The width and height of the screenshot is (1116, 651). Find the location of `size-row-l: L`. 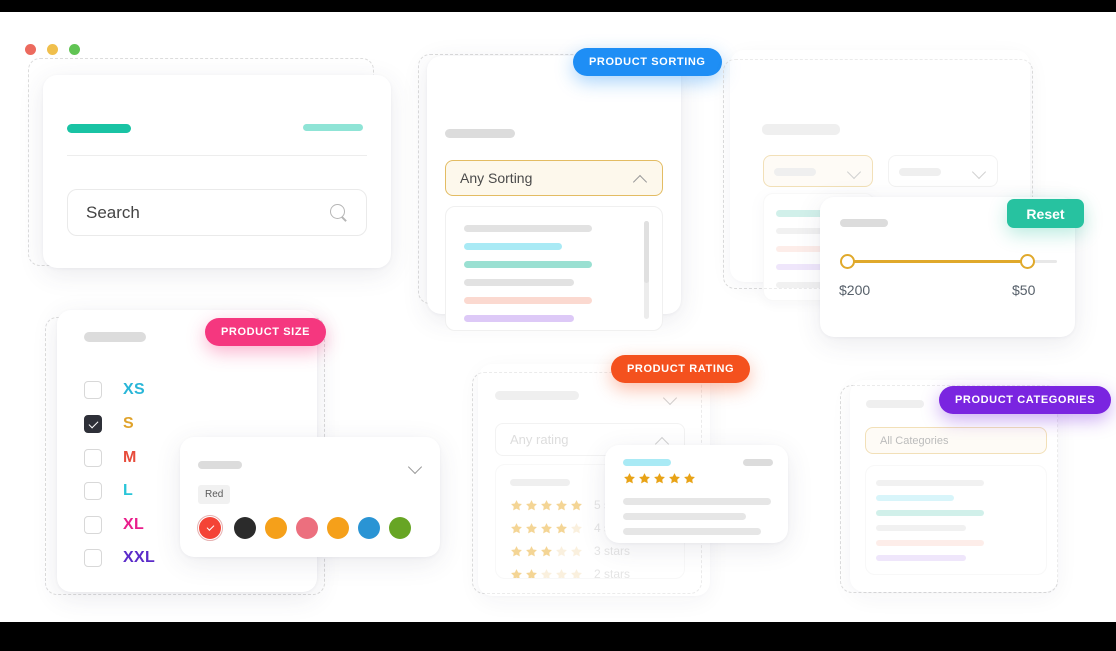

size-row-l: L is located at coordinates (108, 491).